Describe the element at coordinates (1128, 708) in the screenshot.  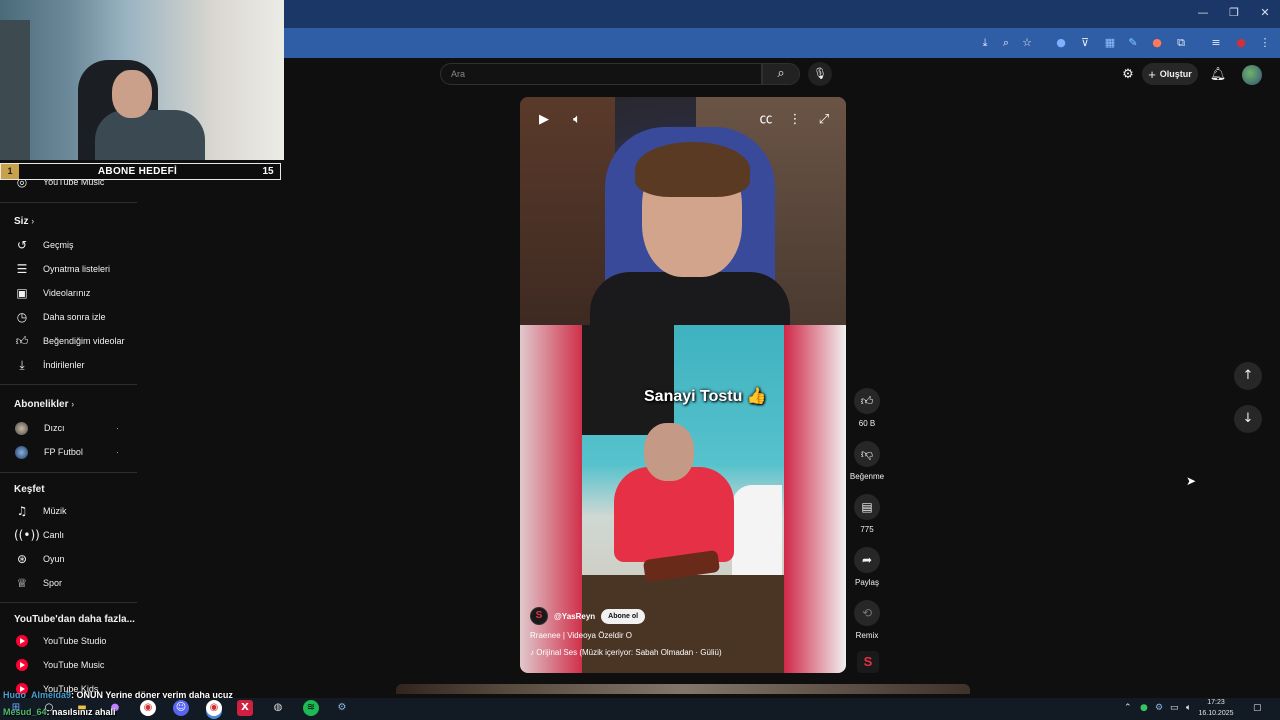
I see `tray-chevron-icon: ⌃` at that location.